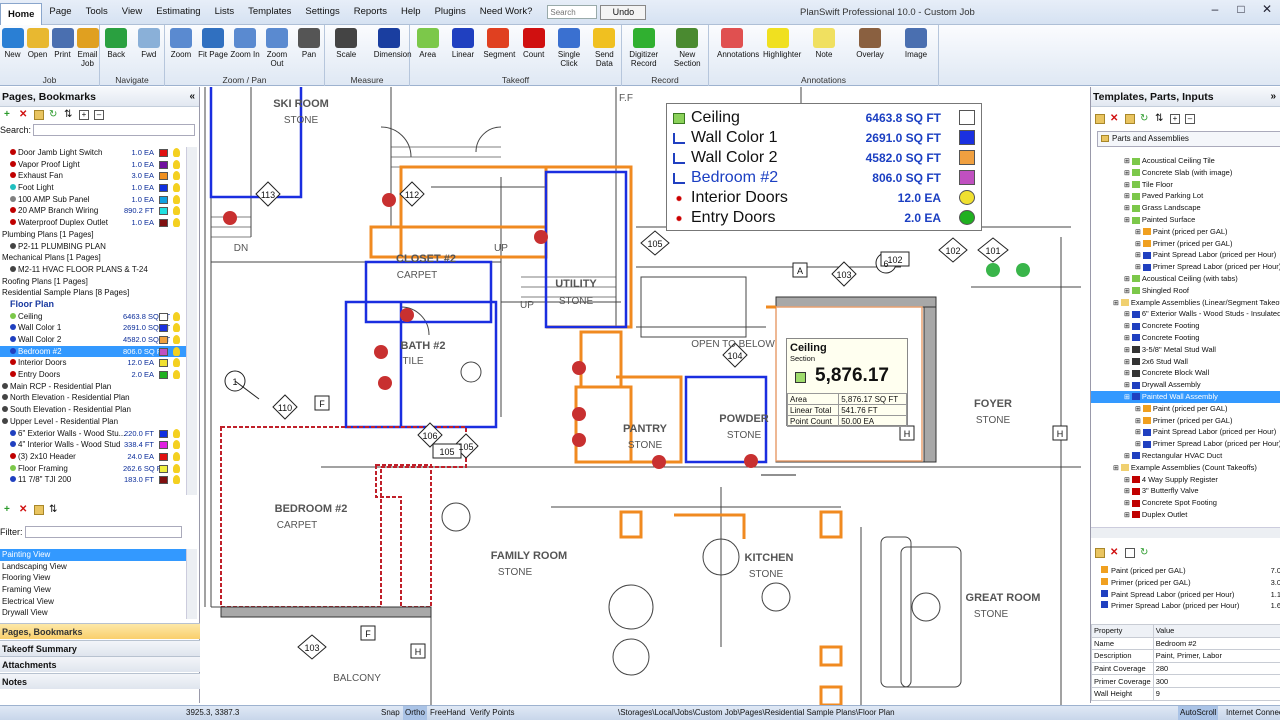  I want to click on template-item: ⊞ Drywall Assembly, so click(1185, 385).